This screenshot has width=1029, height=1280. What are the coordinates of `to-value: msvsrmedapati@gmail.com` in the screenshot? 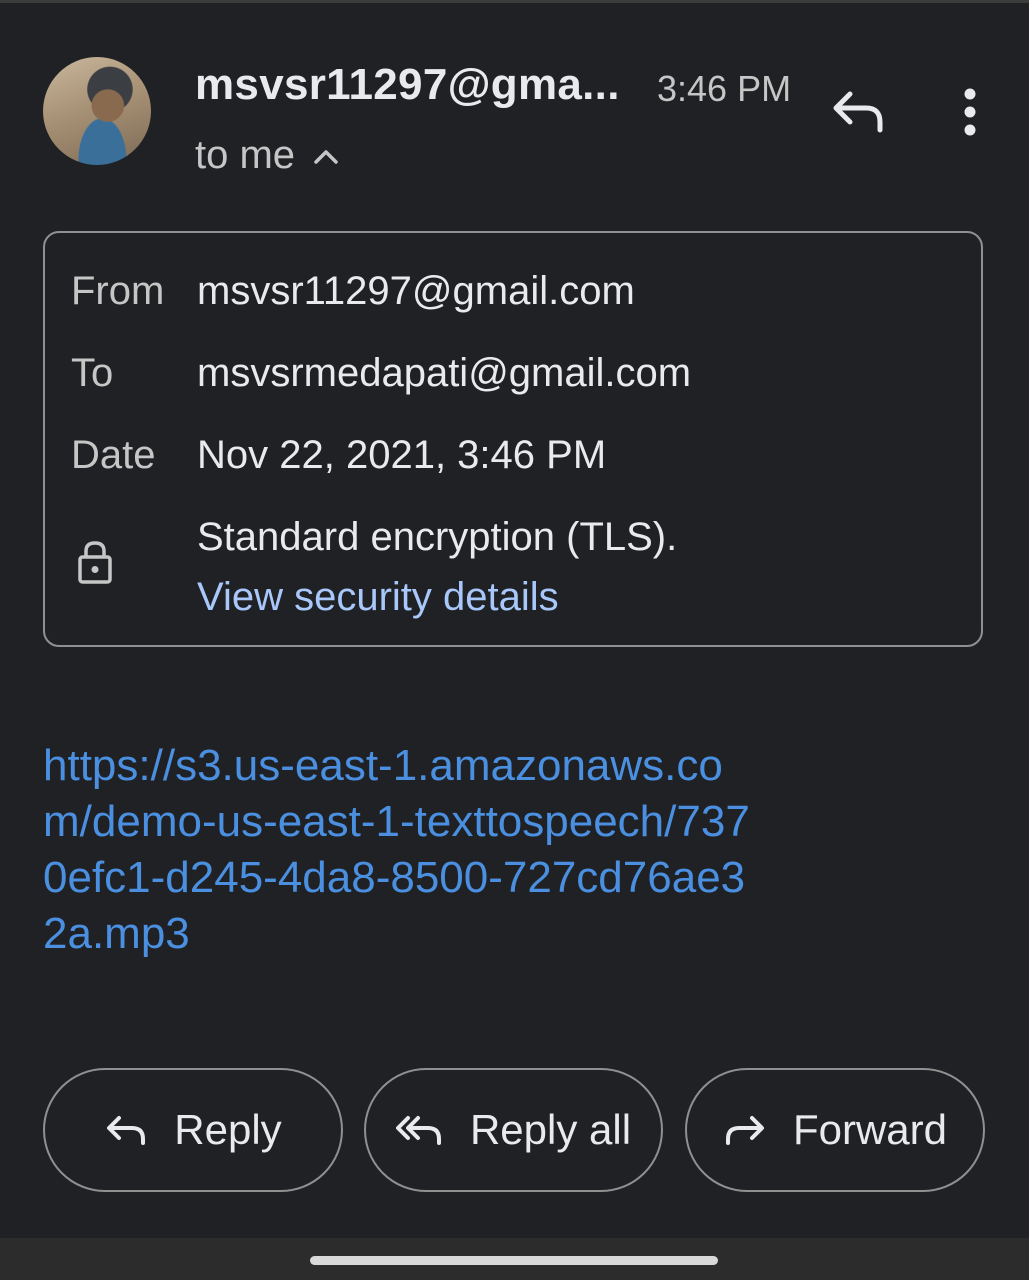 It's located at (444, 373).